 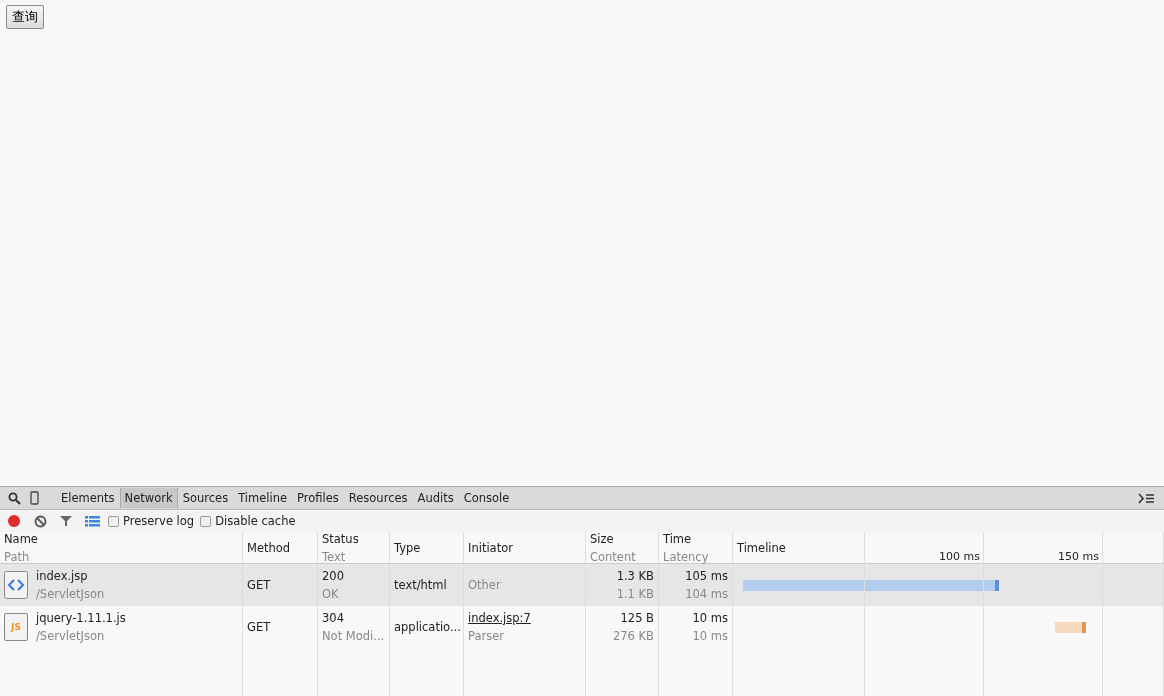 I want to click on devtools-tab: Network, so click(x=148, y=498).